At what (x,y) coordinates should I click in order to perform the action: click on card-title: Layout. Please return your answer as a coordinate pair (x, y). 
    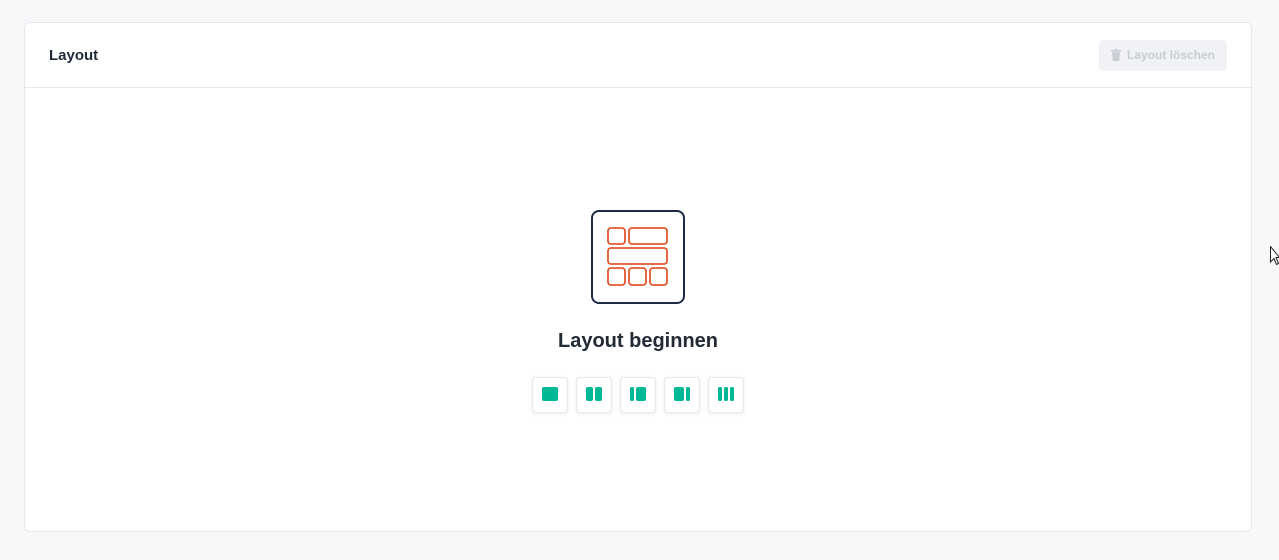
    Looking at the image, I should click on (74, 55).